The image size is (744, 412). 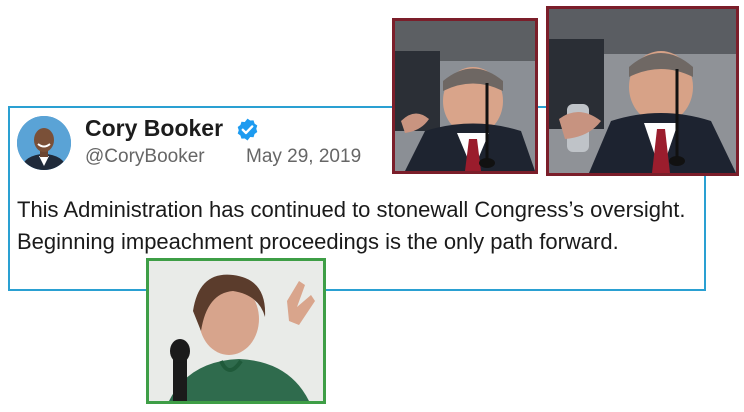 I want to click on author-name: Cory Booker, so click(x=154, y=128).